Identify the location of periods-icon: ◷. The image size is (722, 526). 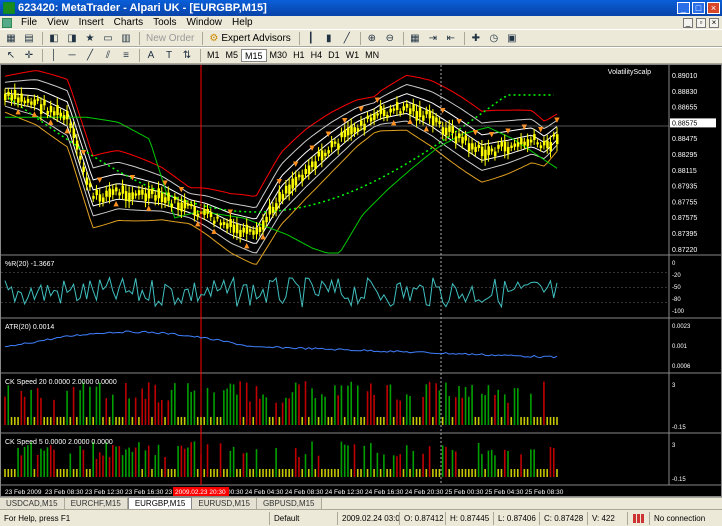
(494, 38).